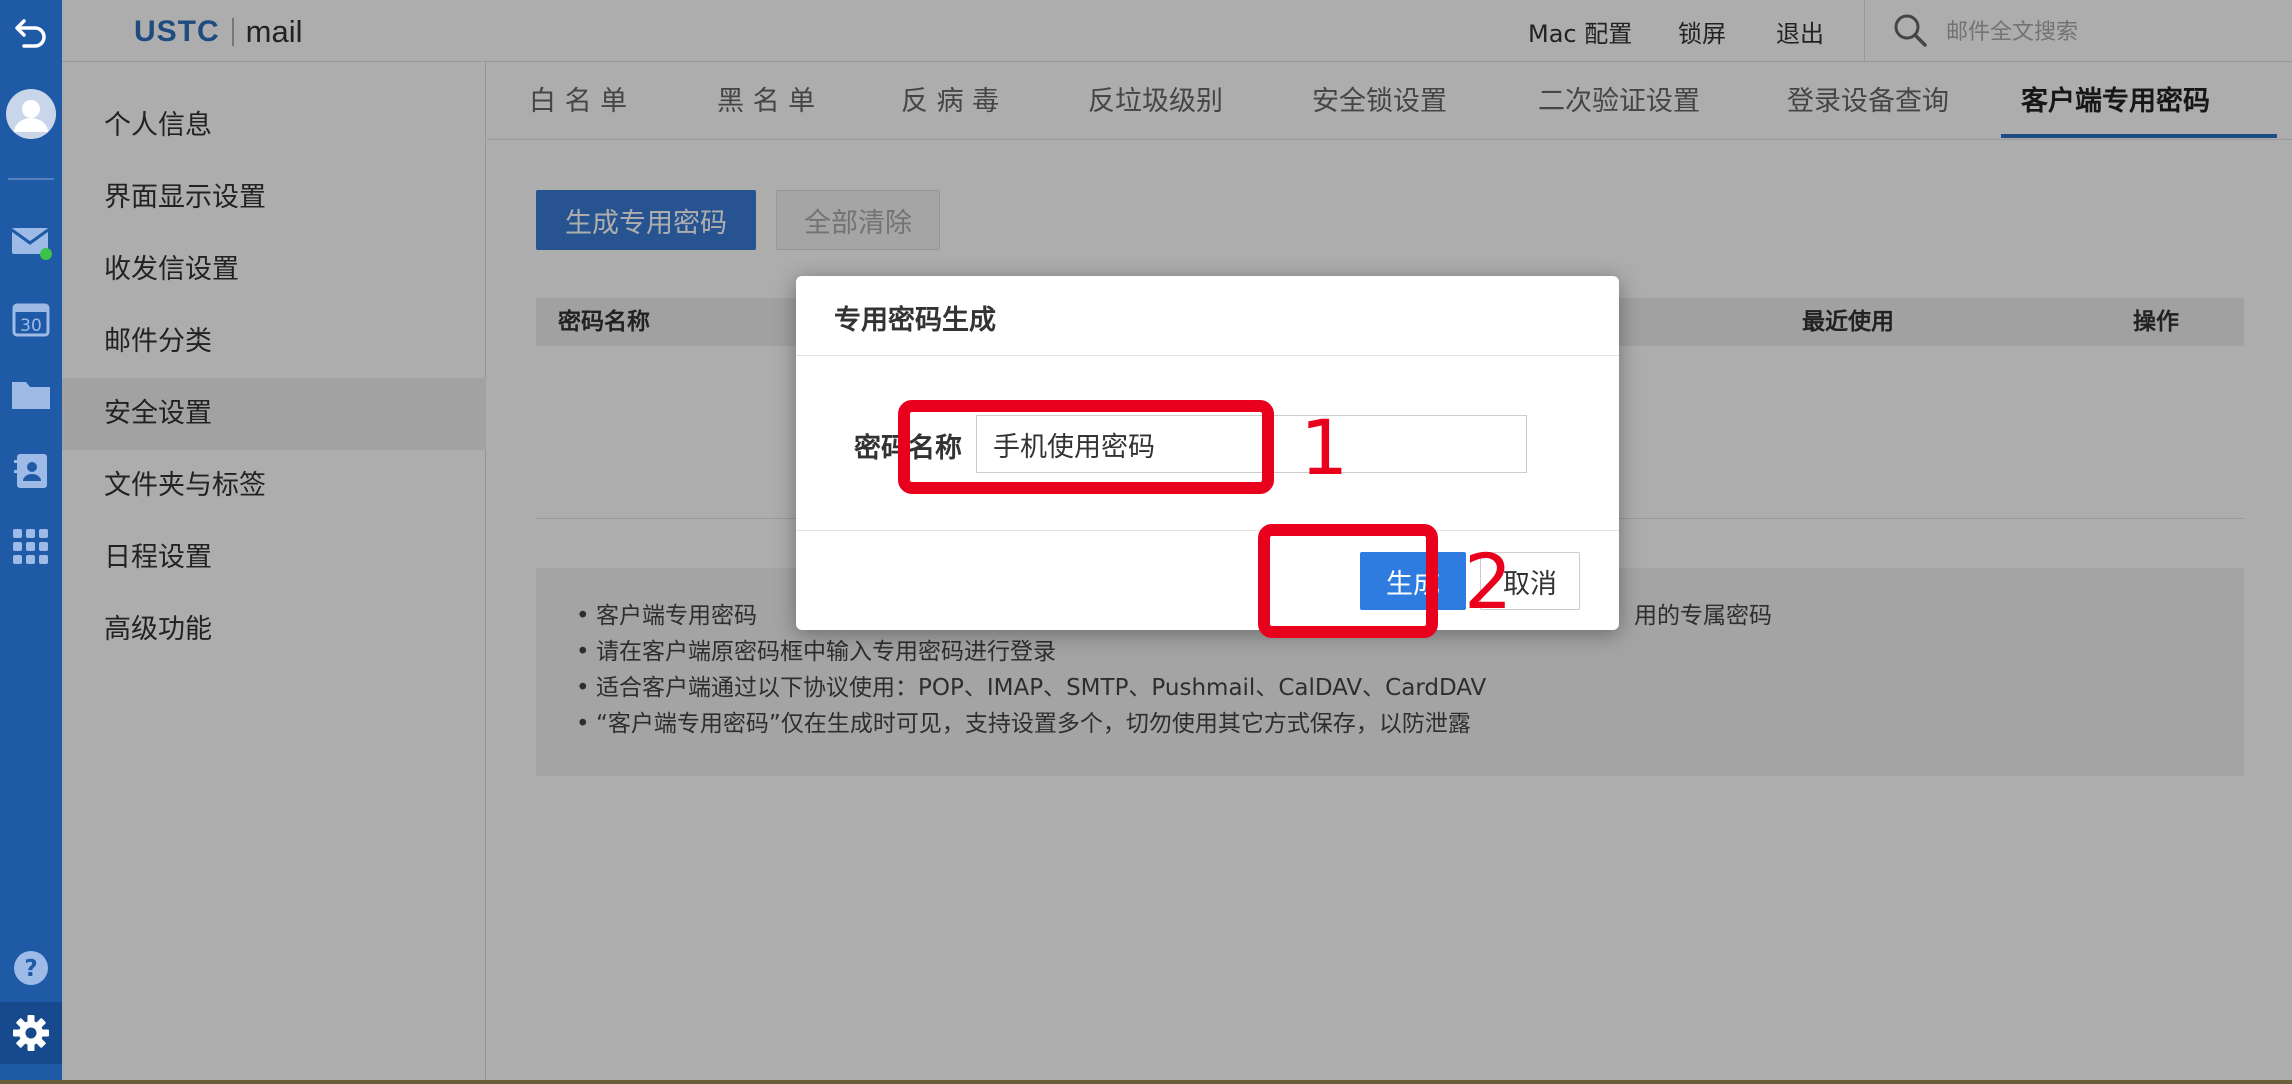 Image resolution: width=2292 pixels, height=1084 pixels. Describe the element at coordinates (31, 547) in the screenshot. I see `apps-grid-icon` at that location.